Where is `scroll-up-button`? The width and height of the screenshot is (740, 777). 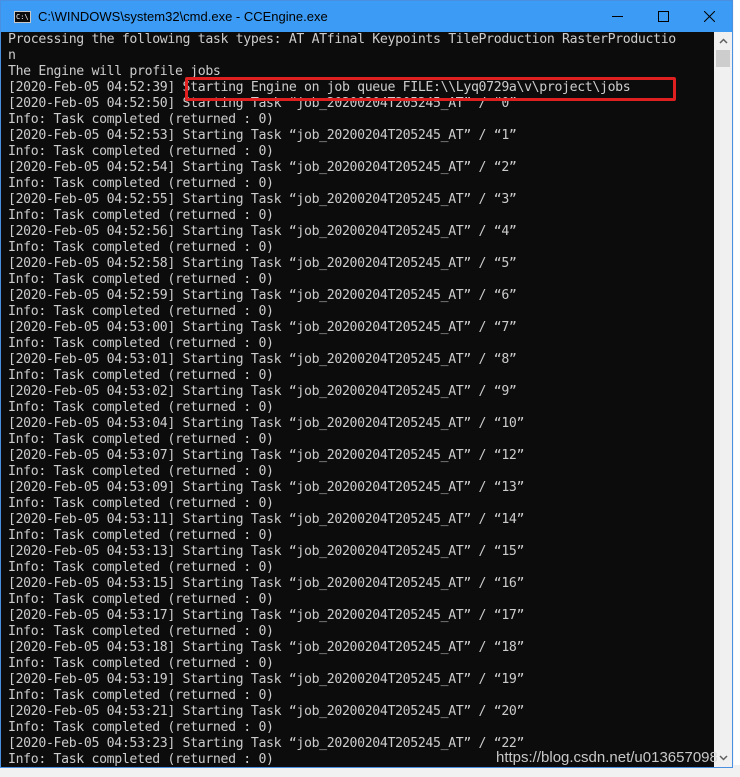 scroll-up-button is located at coordinates (723, 41).